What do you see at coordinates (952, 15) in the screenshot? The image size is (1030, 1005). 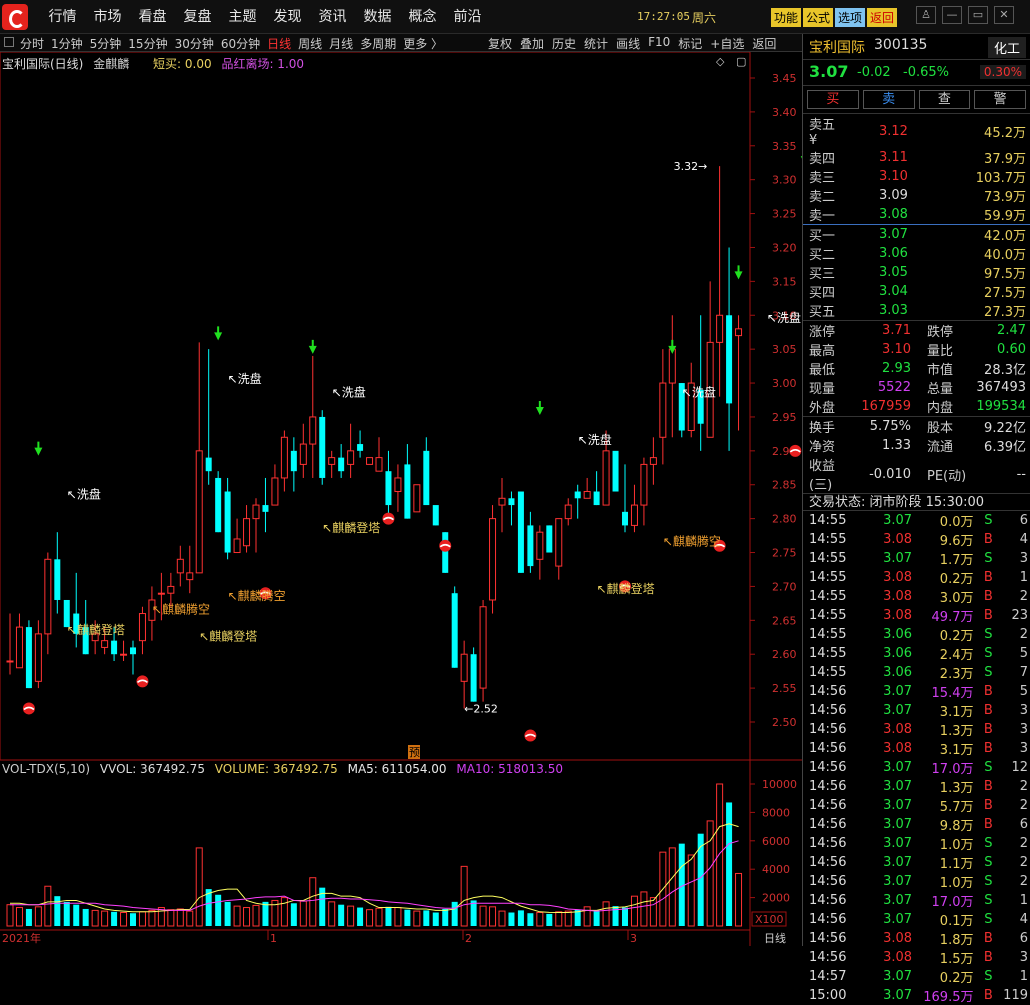 I see `minimize-icon: —` at bounding box center [952, 15].